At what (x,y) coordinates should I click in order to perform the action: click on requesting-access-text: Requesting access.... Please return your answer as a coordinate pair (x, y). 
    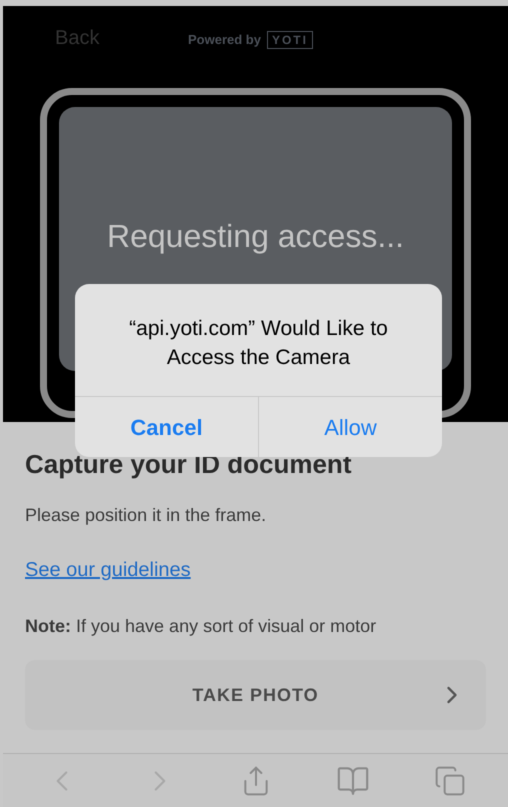
    Looking at the image, I should click on (255, 236).